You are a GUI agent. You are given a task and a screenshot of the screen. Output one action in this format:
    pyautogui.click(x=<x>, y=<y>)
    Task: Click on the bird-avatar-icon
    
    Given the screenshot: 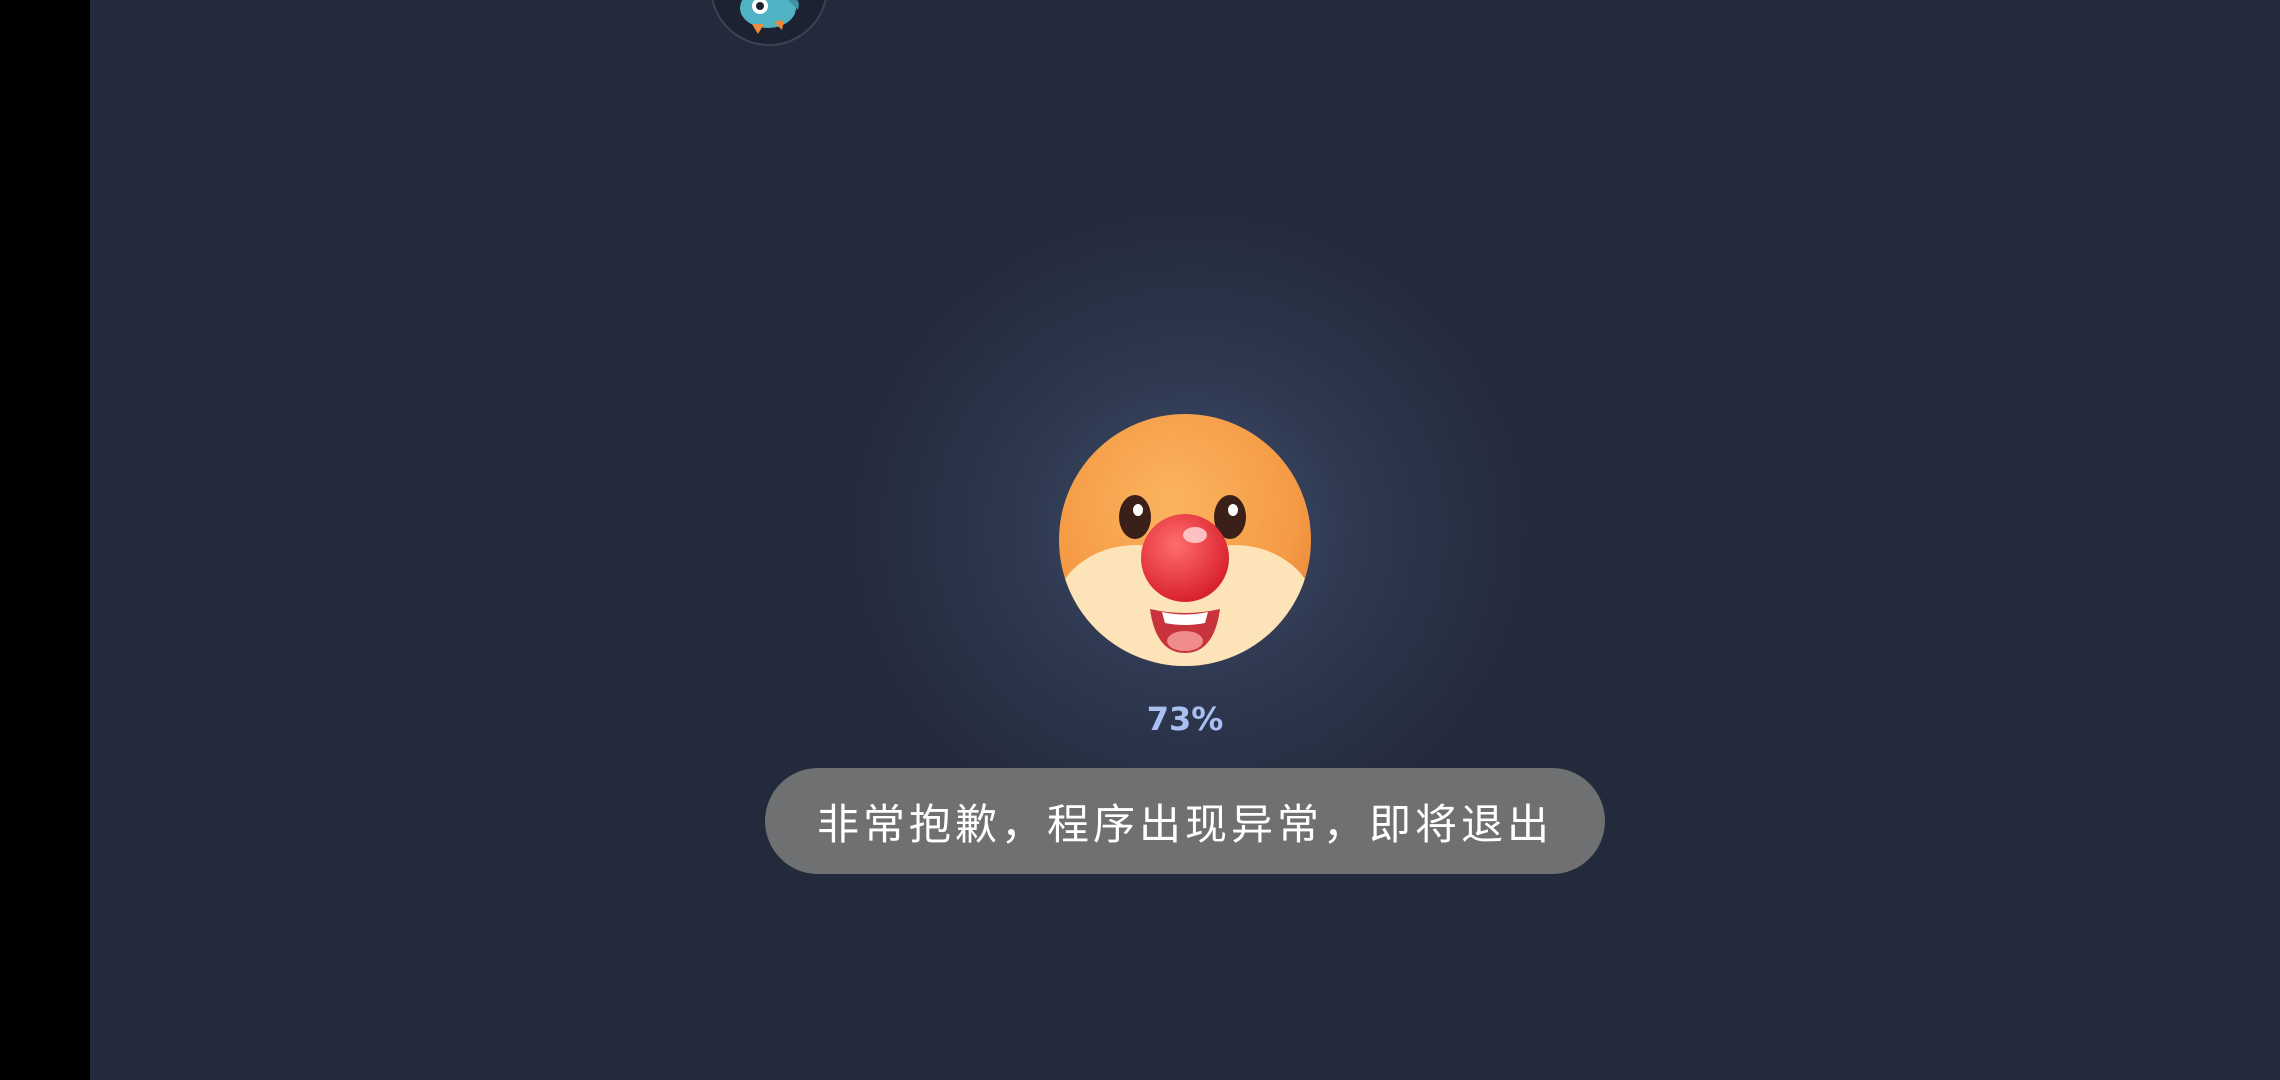 What is the action you would take?
    pyautogui.click(x=769, y=23)
    